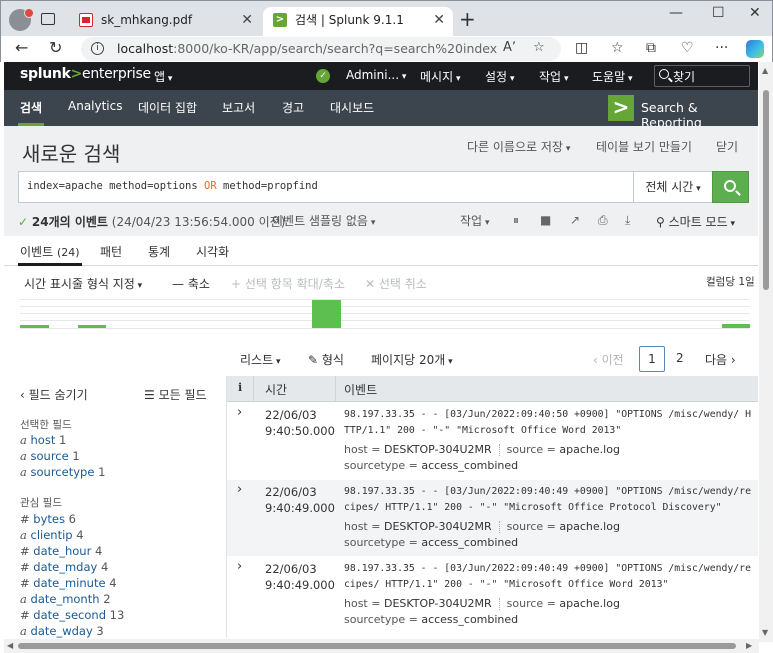  What do you see at coordinates (575, 220) in the screenshot?
I see `share-icon: ↗` at bounding box center [575, 220].